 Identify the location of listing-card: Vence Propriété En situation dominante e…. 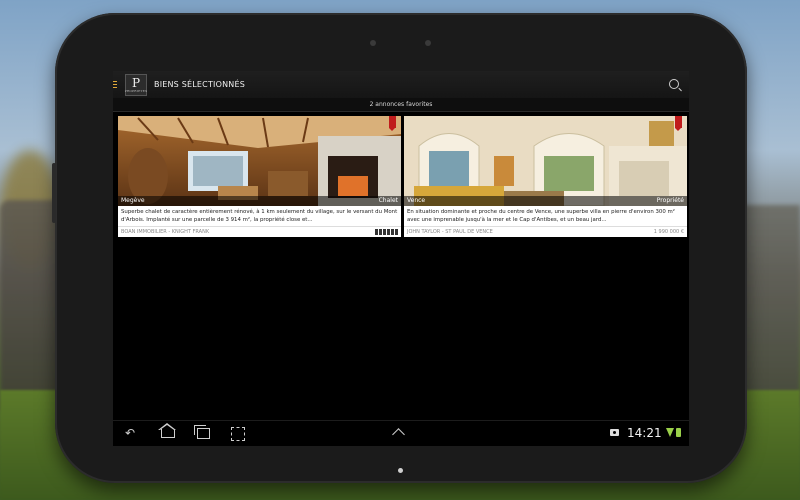
(545, 176).